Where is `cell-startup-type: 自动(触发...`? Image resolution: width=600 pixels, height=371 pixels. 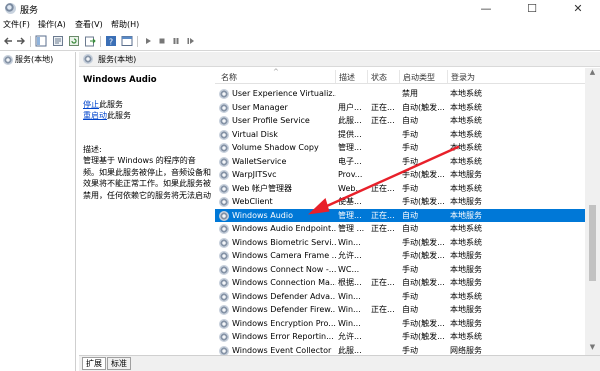
cell-startup-type: 自动(触发... is located at coordinates (423, 282).